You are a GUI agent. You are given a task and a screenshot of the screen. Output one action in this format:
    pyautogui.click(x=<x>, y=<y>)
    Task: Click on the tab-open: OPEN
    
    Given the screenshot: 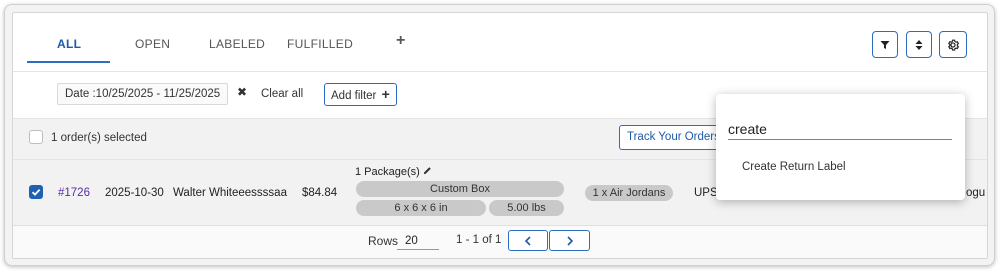 What is the action you would take?
    pyautogui.click(x=152, y=44)
    